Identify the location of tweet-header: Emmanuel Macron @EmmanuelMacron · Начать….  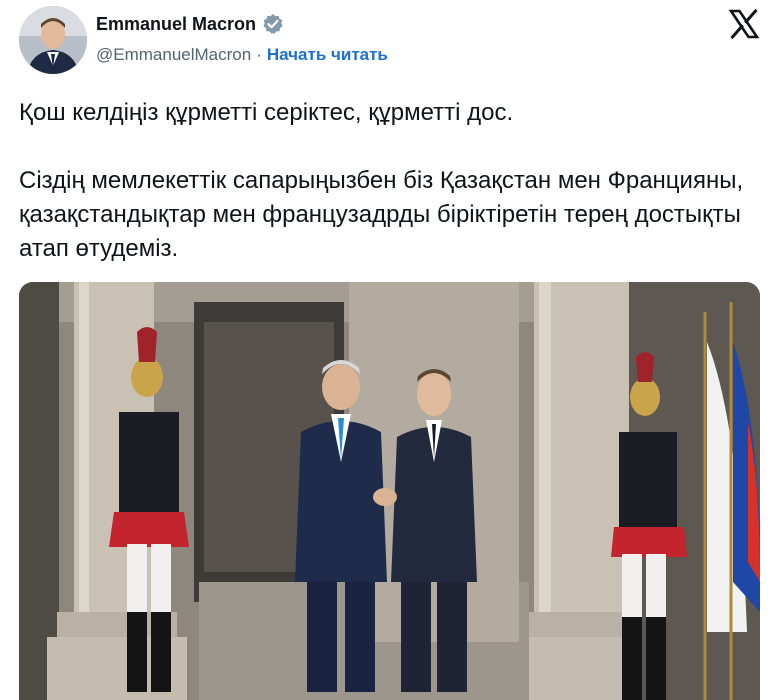
(389, 43).